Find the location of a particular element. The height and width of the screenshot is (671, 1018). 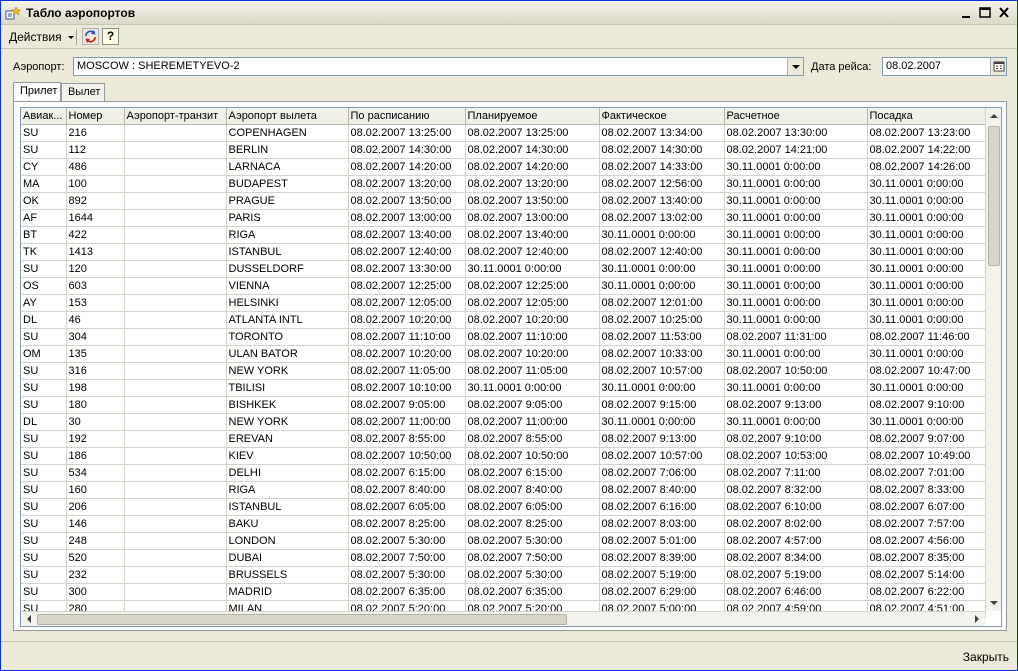

table-cell: 300 is located at coordinates (95, 592).